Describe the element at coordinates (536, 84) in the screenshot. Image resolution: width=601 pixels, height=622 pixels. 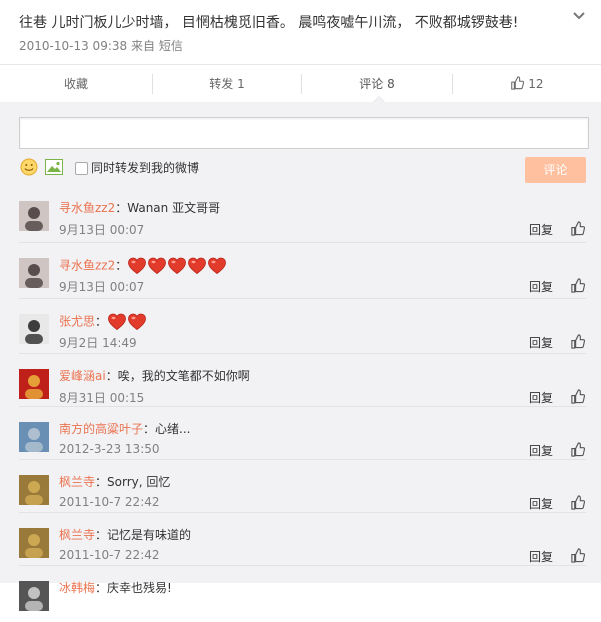
I see `like-count: 12` at that location.